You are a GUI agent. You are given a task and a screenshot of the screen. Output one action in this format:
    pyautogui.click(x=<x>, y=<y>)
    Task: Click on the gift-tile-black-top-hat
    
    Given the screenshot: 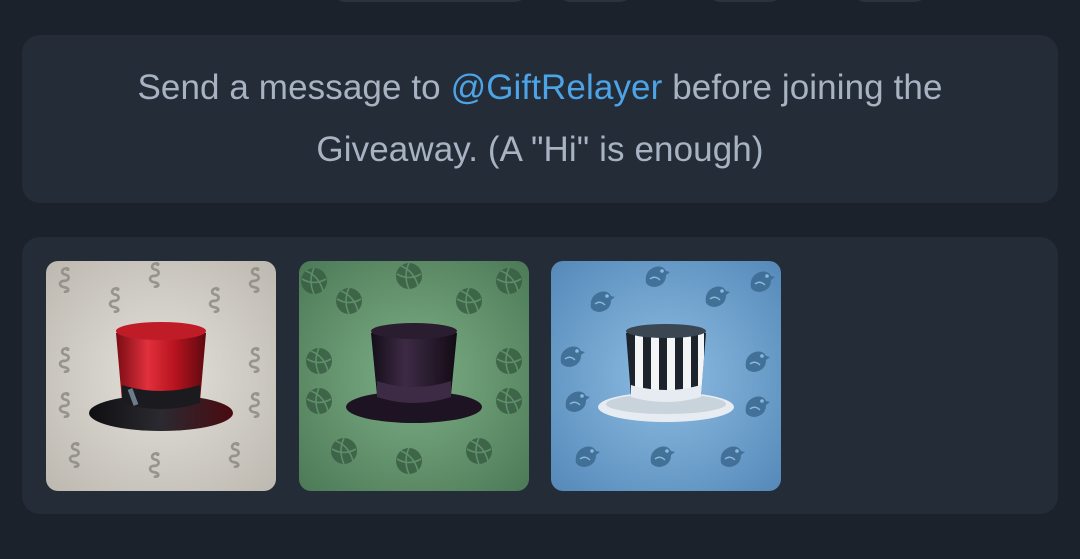 What is the action you would take?
    pyautogui.click(x=414, y=376)
    